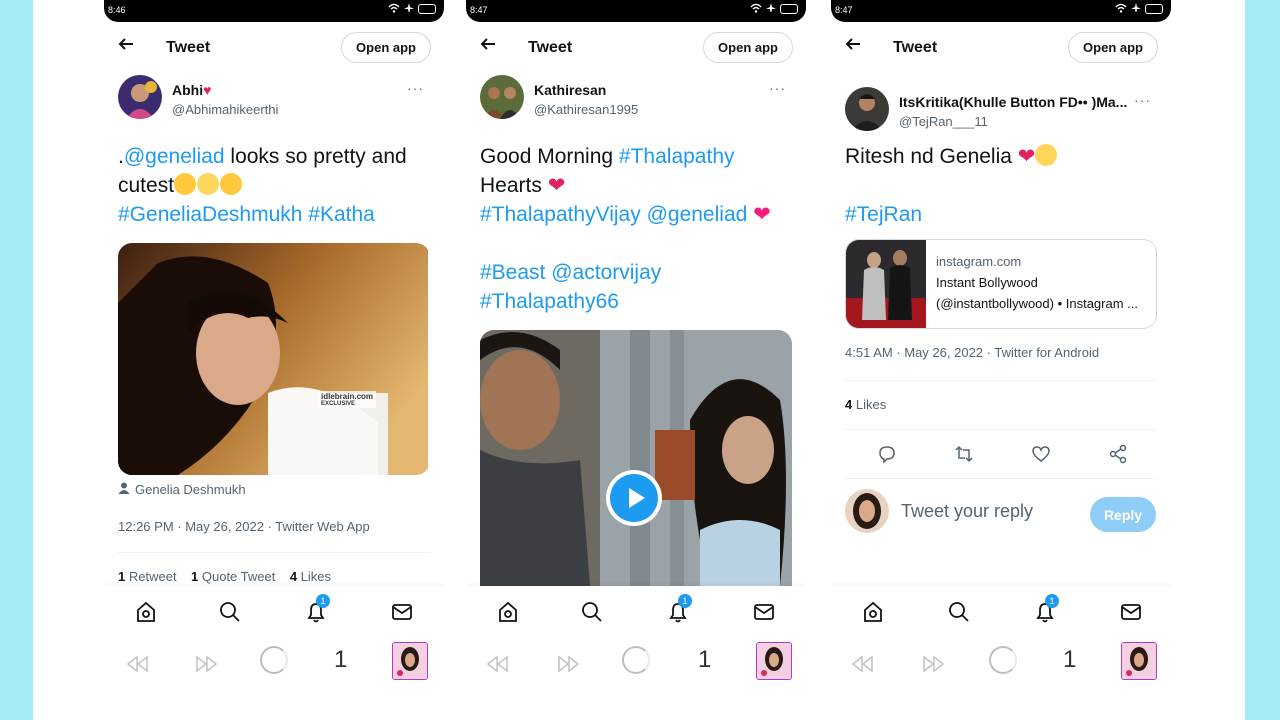 Image resolution: width=1280 pixels, height=720 pixels. I want to click on tweet-text: Ritesh nd Genelia ❤ #TejRan, so click(1001, 185).